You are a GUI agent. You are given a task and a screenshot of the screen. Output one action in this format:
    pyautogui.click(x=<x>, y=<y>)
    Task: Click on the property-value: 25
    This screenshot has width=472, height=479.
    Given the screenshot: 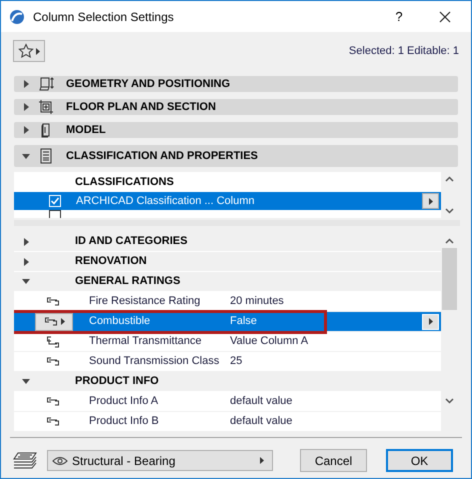 What is the action you would take?
    pyautogui.click(x=237, y=362)
    